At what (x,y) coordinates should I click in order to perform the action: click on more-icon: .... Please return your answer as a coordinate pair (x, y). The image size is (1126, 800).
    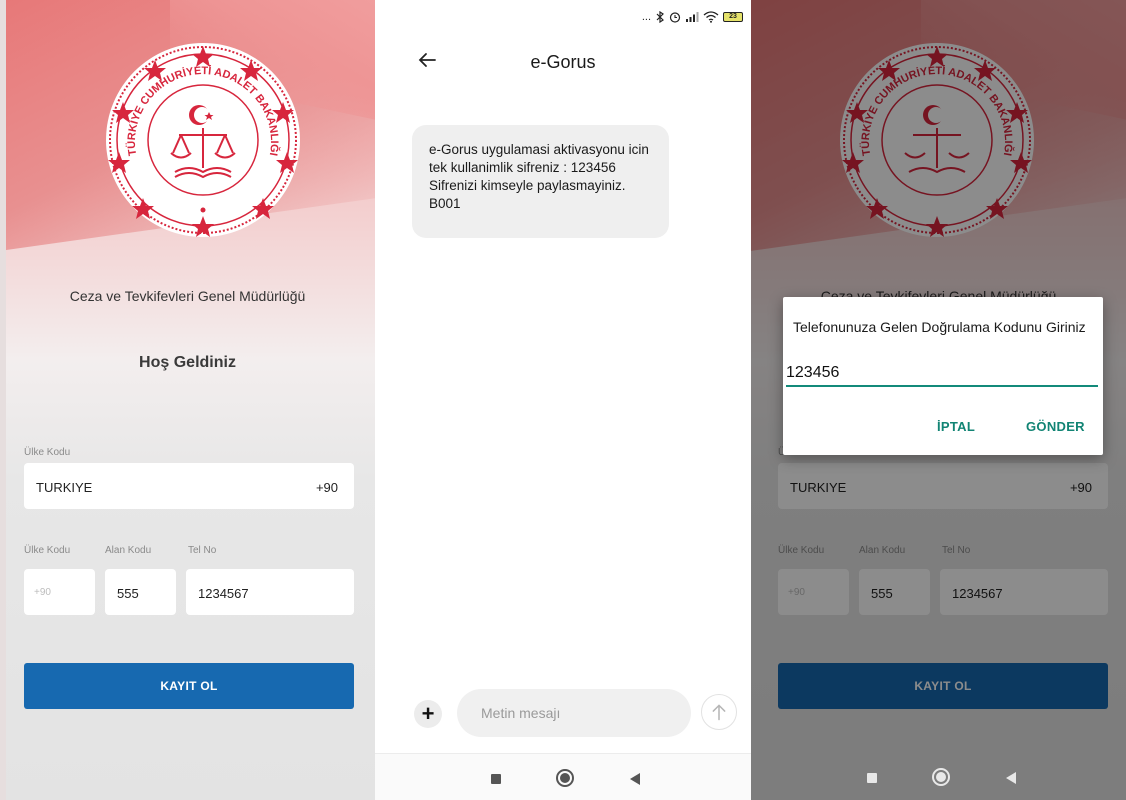
    Looking at the image, I should click on (646, 17).